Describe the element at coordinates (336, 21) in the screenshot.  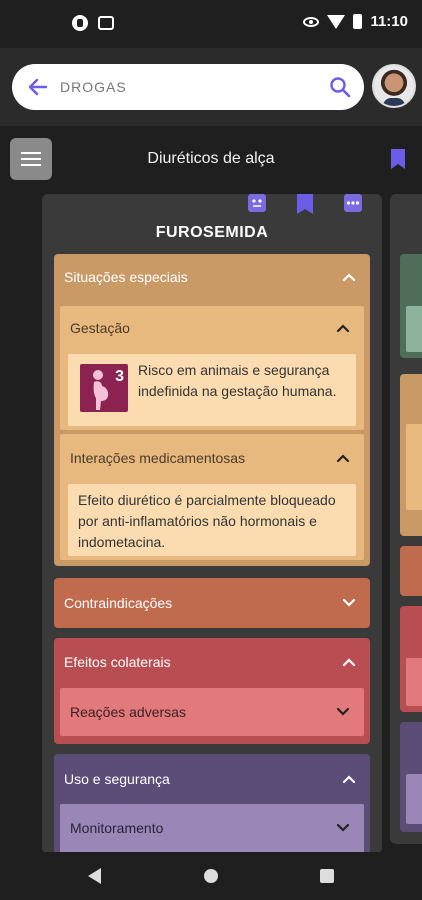
I see `wifi-icon` at that location.